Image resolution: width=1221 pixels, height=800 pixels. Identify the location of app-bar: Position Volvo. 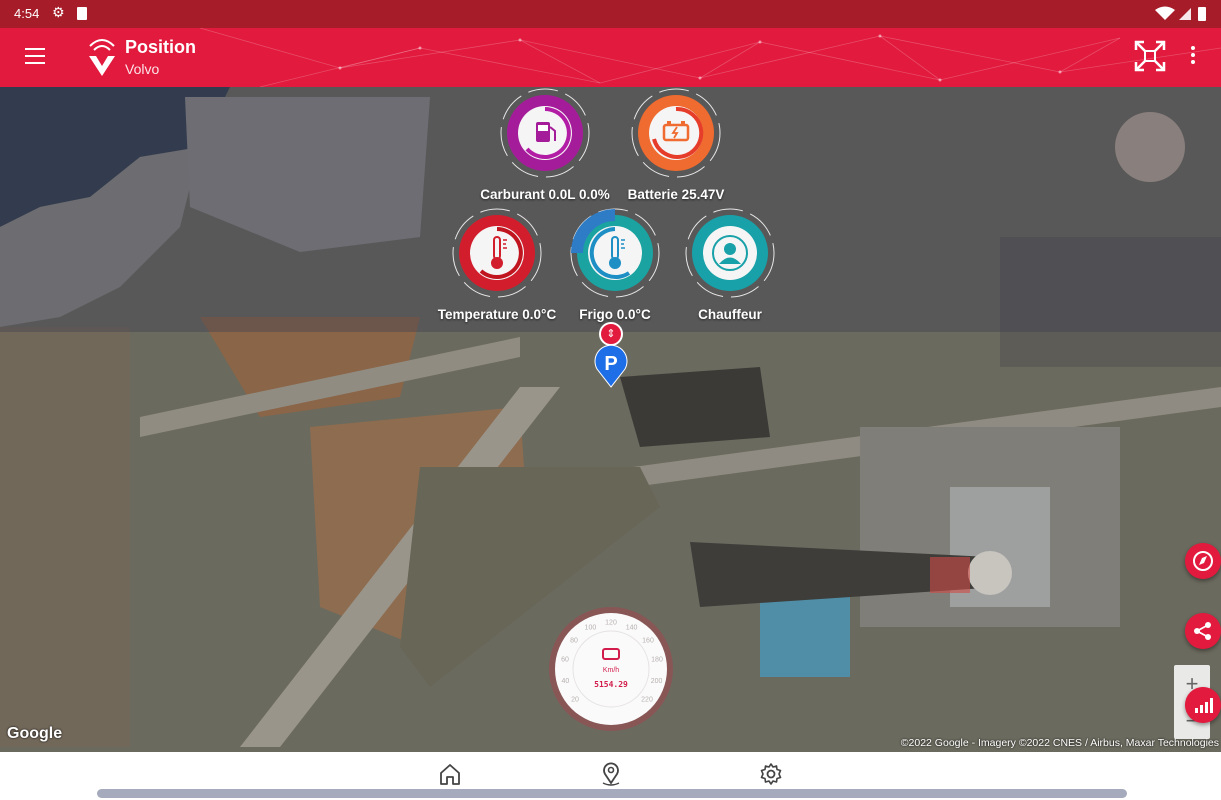
(610, 57).